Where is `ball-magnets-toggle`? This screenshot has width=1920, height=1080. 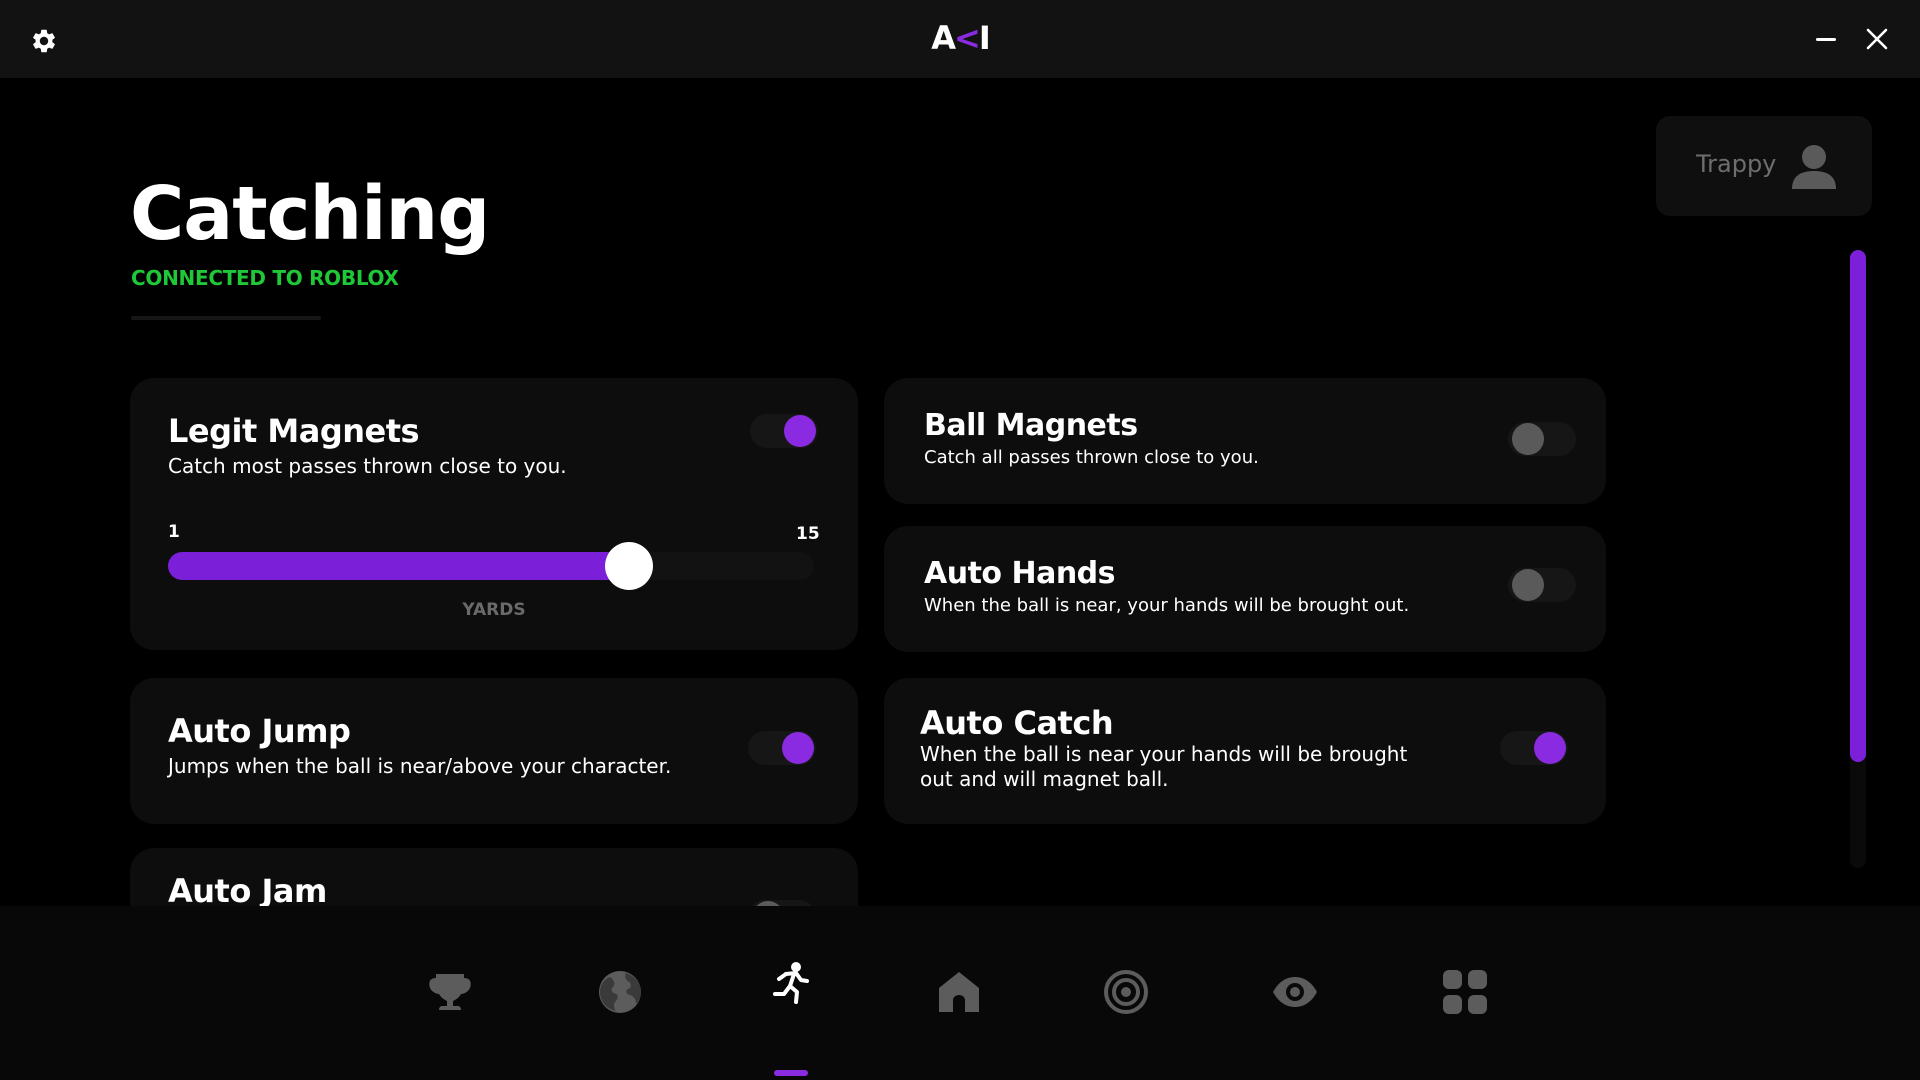 ball-magnets-toggle is located at coordinates (1542, 439).